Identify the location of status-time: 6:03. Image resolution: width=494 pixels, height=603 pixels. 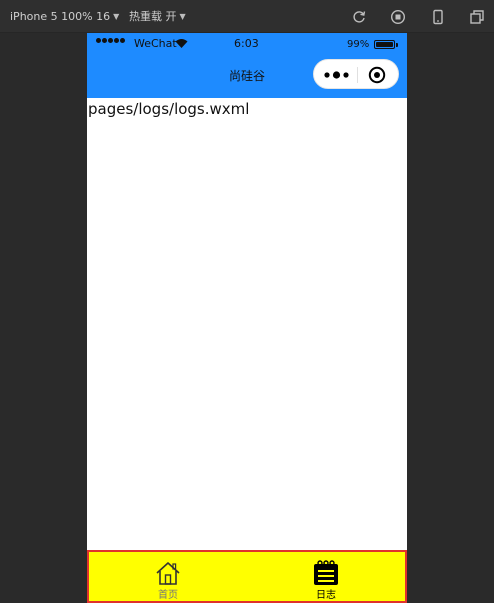
(246, 43).